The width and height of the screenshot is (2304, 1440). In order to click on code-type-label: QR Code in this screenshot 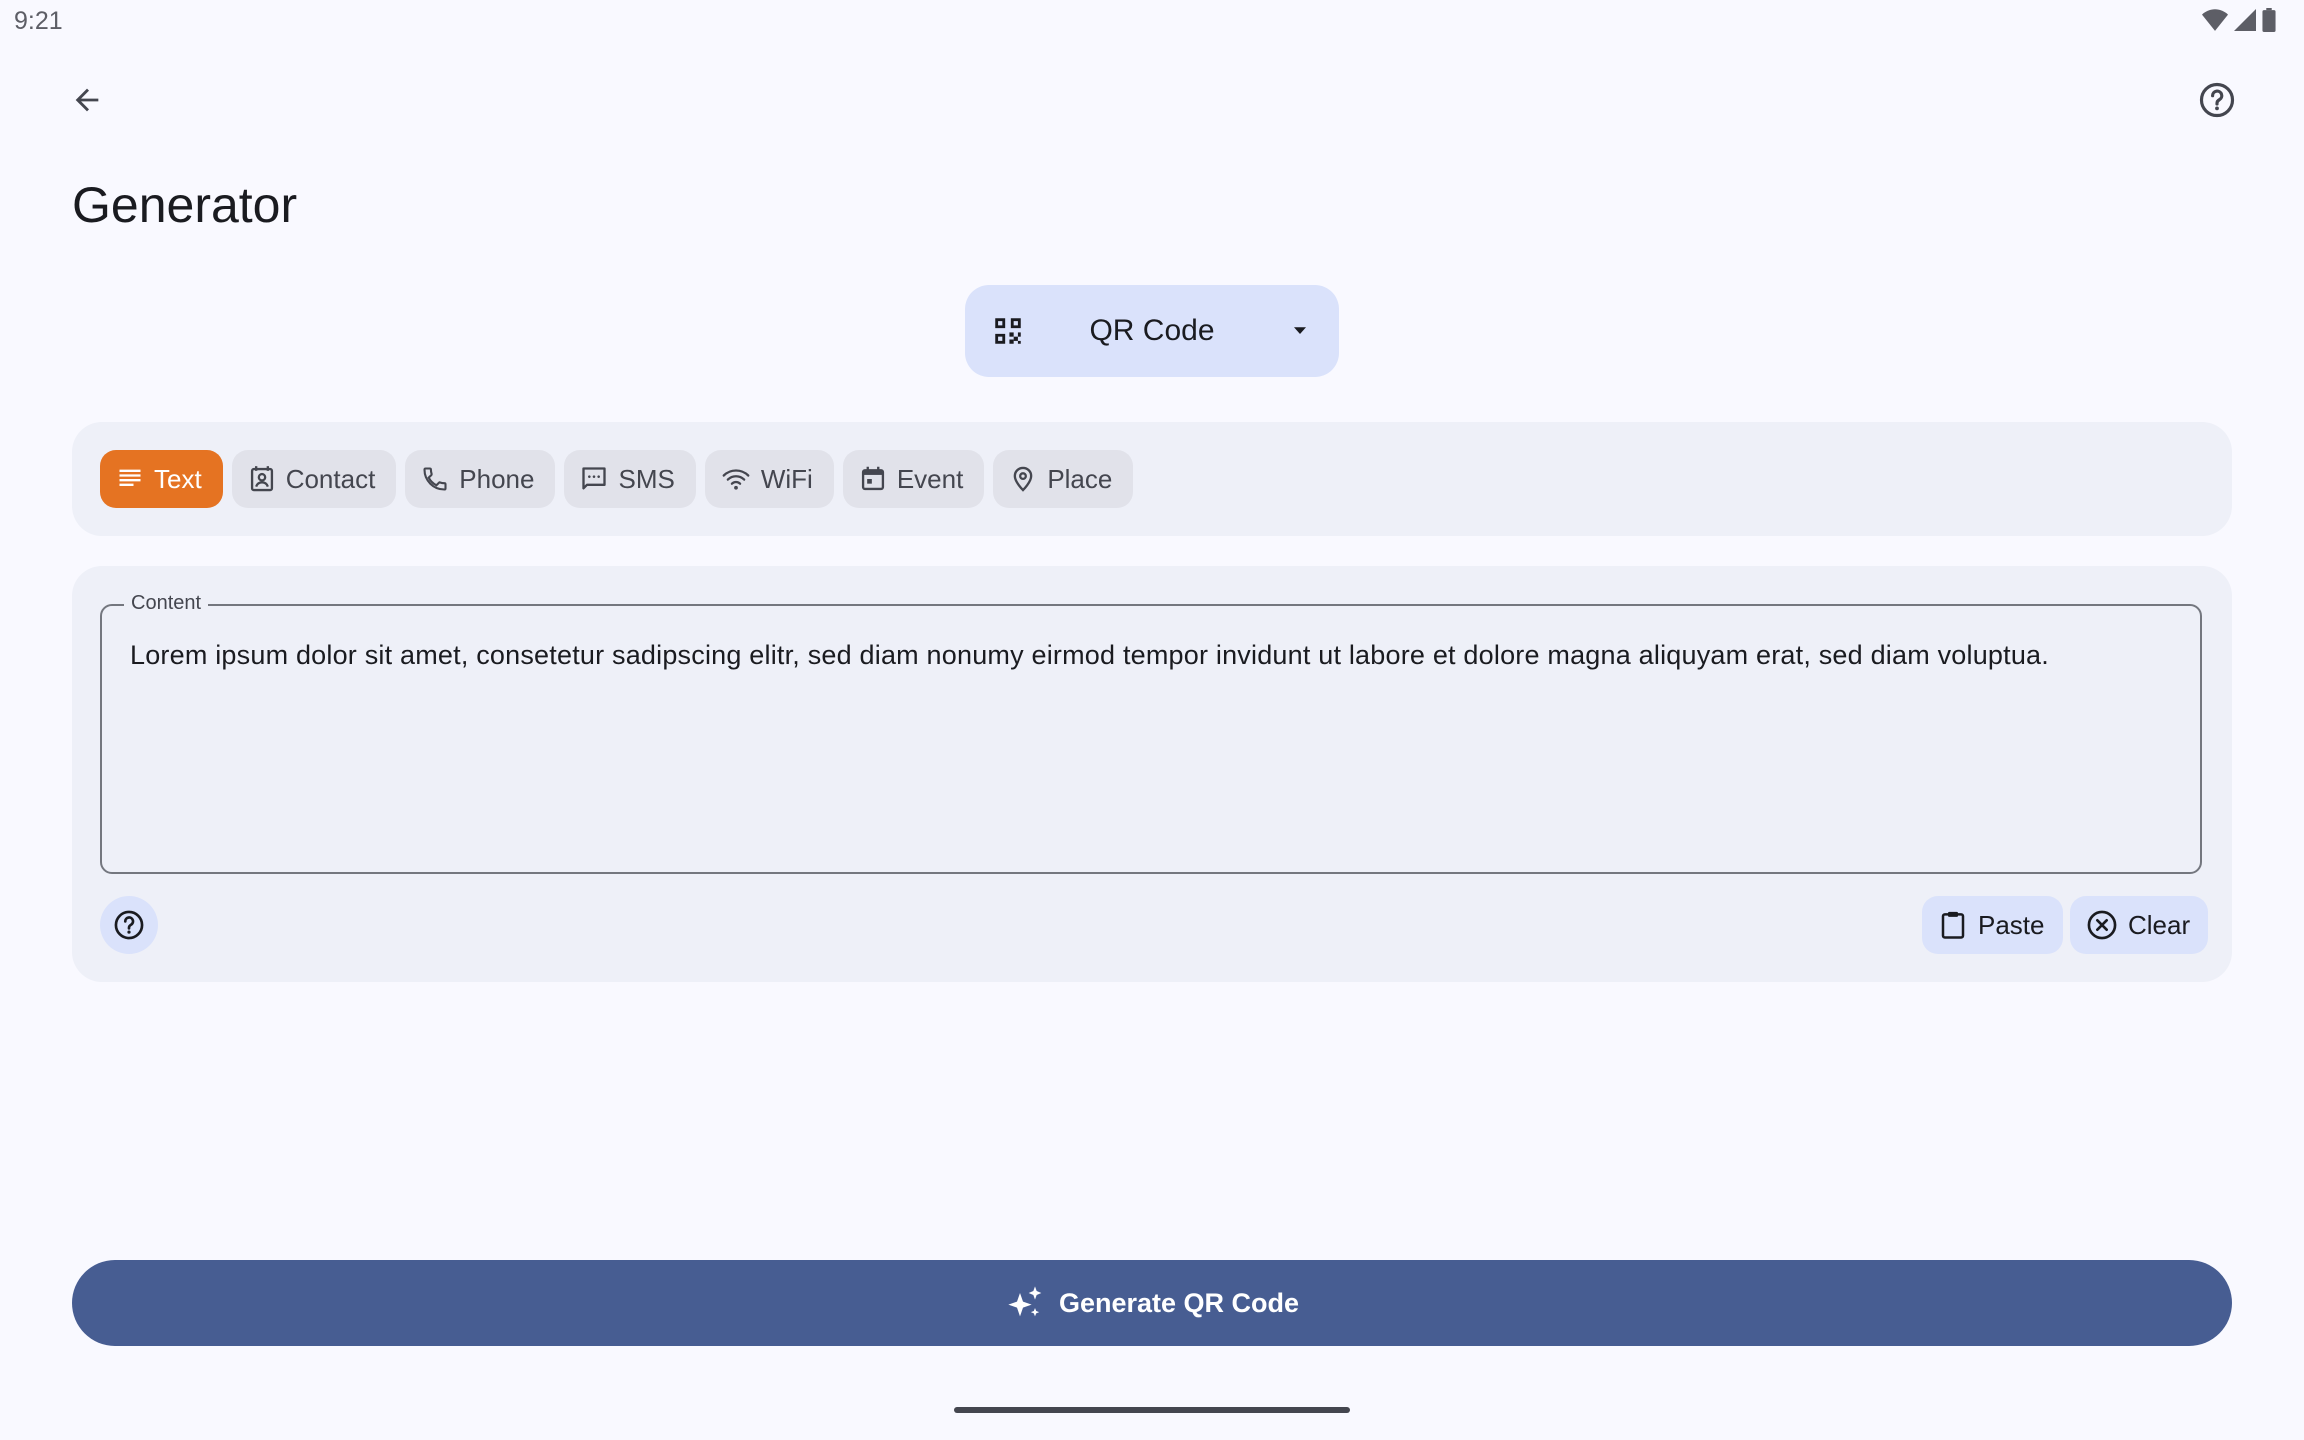, I will do `click(1152, 330)`.